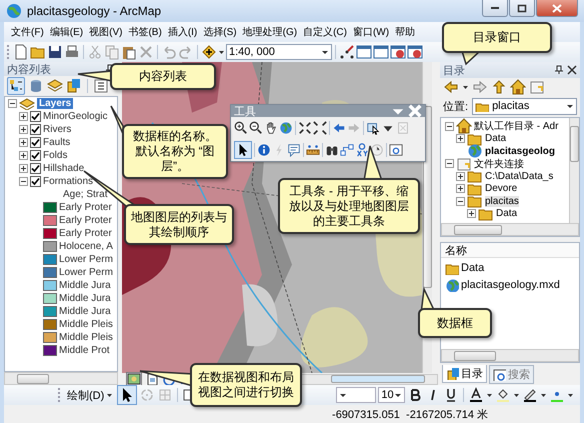 This screenshot has width=584, height=423. I want to click on menu-item: 地理处理(G), so click(270, 32).